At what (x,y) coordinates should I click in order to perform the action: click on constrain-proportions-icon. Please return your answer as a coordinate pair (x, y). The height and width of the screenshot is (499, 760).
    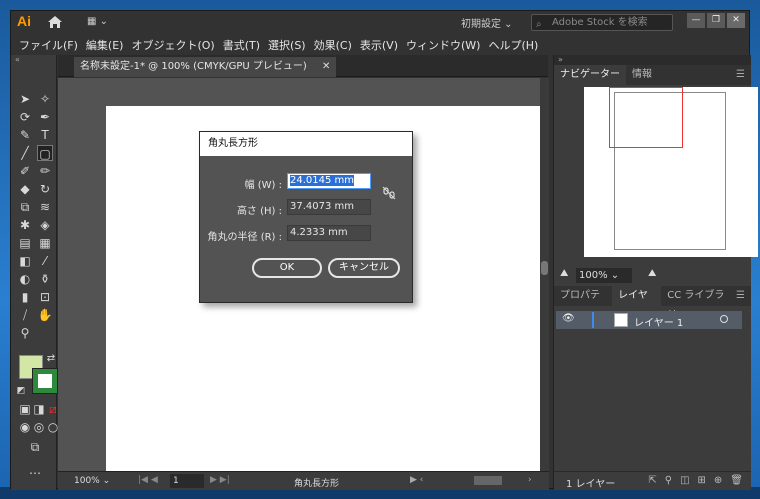
    Looking at the image, I should click on (389, 193).